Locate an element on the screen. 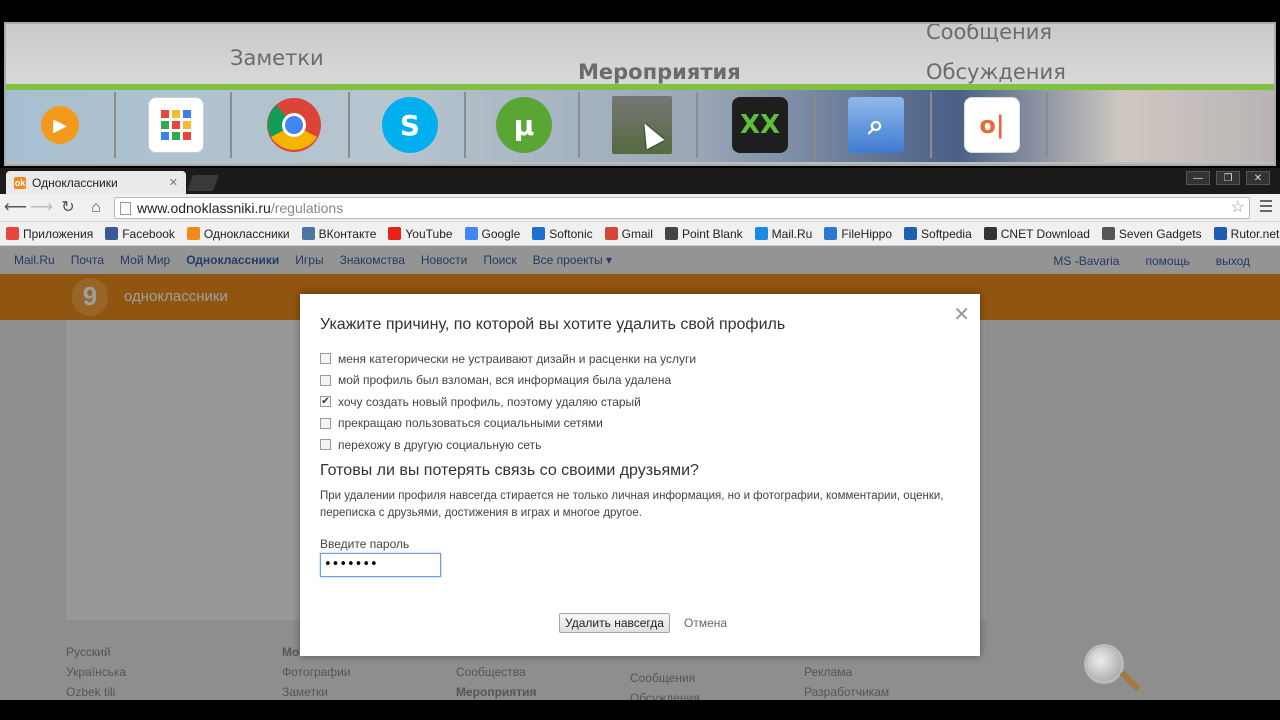 The width and height of the screenshot is (1280, 720). password-field: ••••••• is located at coordinates (380, 565).